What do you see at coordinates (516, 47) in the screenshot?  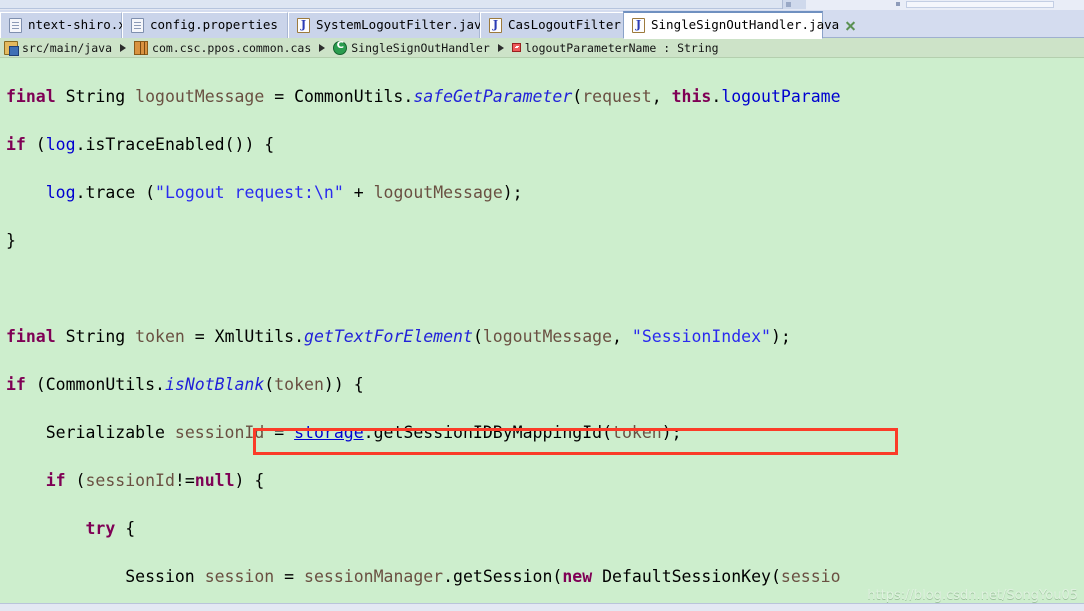 I see `field-icon` at bounding box center [516, 47].